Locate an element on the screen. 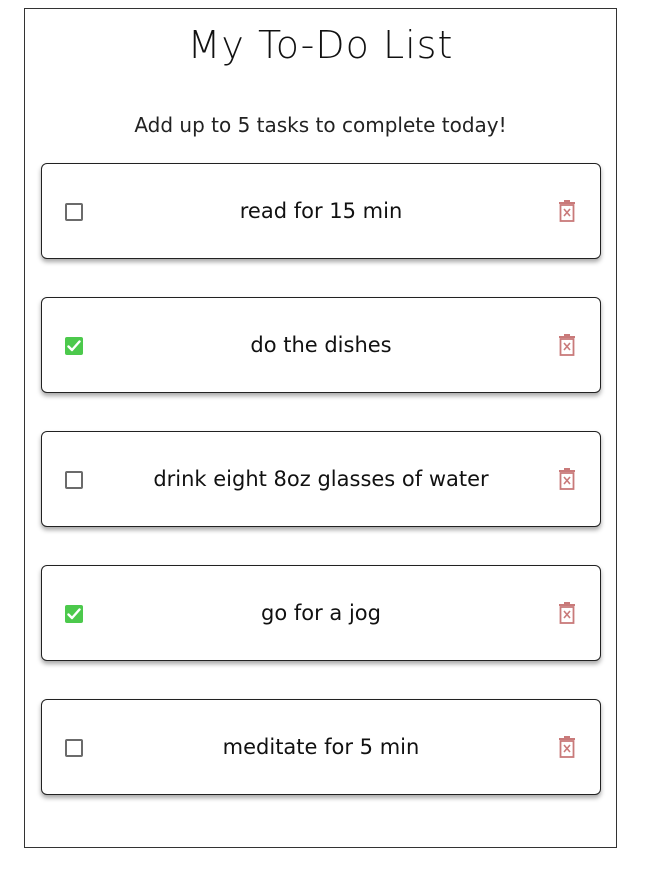 The image size is (645, 876). task-text: meditate for 5 min is located at coordinates (321, 747).